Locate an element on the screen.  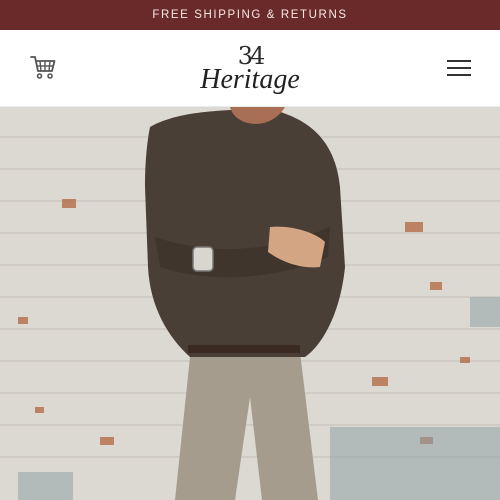
announcement-text: FREE SHIPPING & RETURNS is located at coordinates (250, 15).